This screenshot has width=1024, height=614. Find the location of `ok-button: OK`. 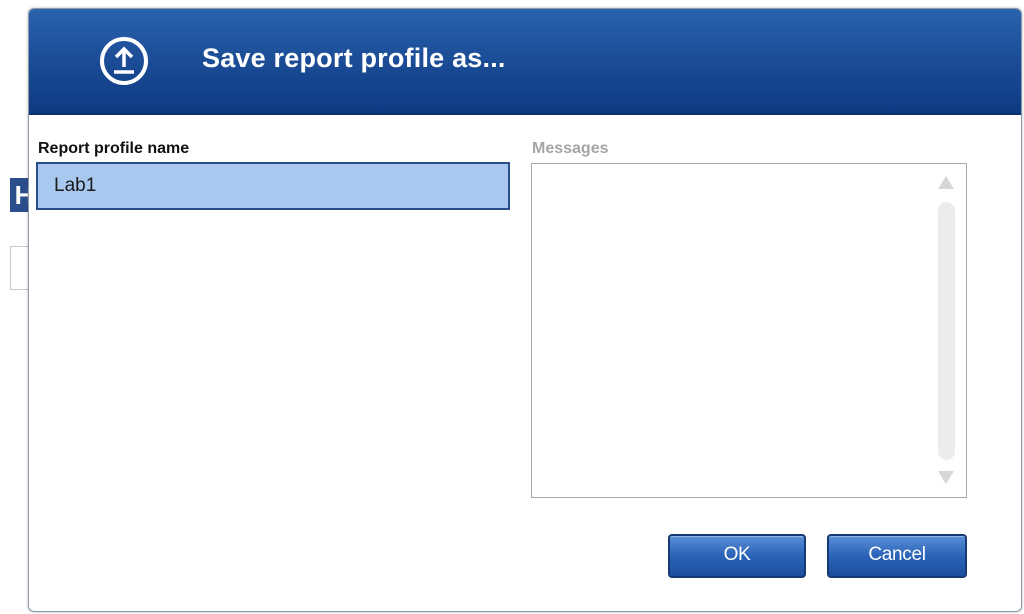

ok-button: OK is located at coordinates (737, 556).